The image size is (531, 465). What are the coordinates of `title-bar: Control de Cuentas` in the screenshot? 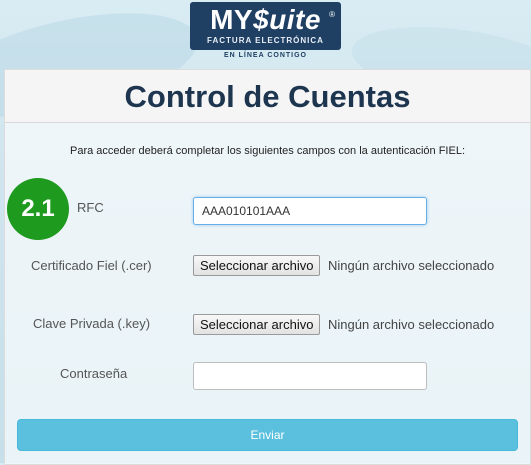 It's located at (267, 96).